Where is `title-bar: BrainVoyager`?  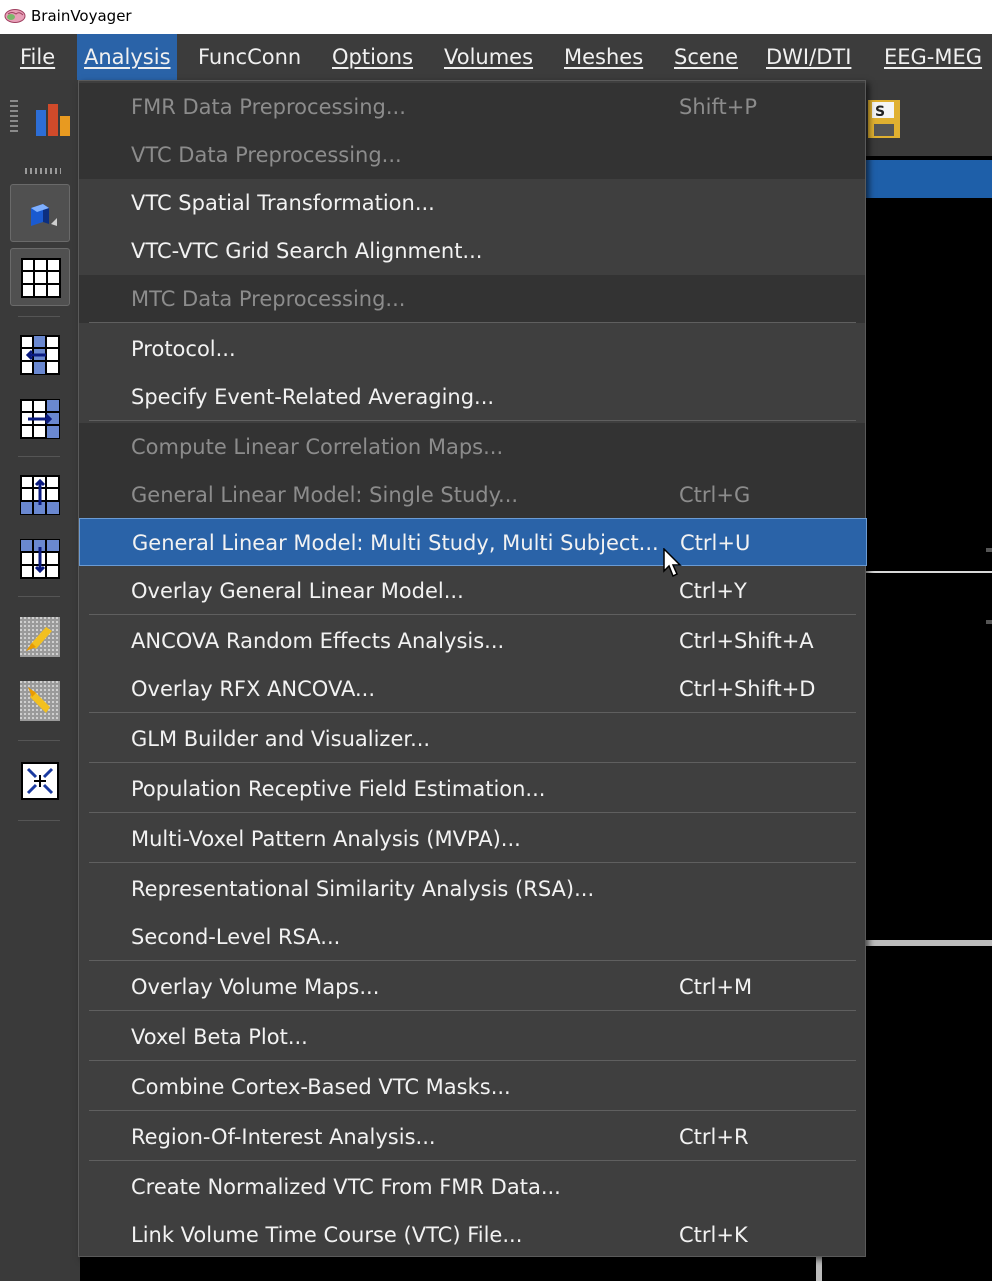
title-bar: BrainVoyager is located at coordinates (496, 17).